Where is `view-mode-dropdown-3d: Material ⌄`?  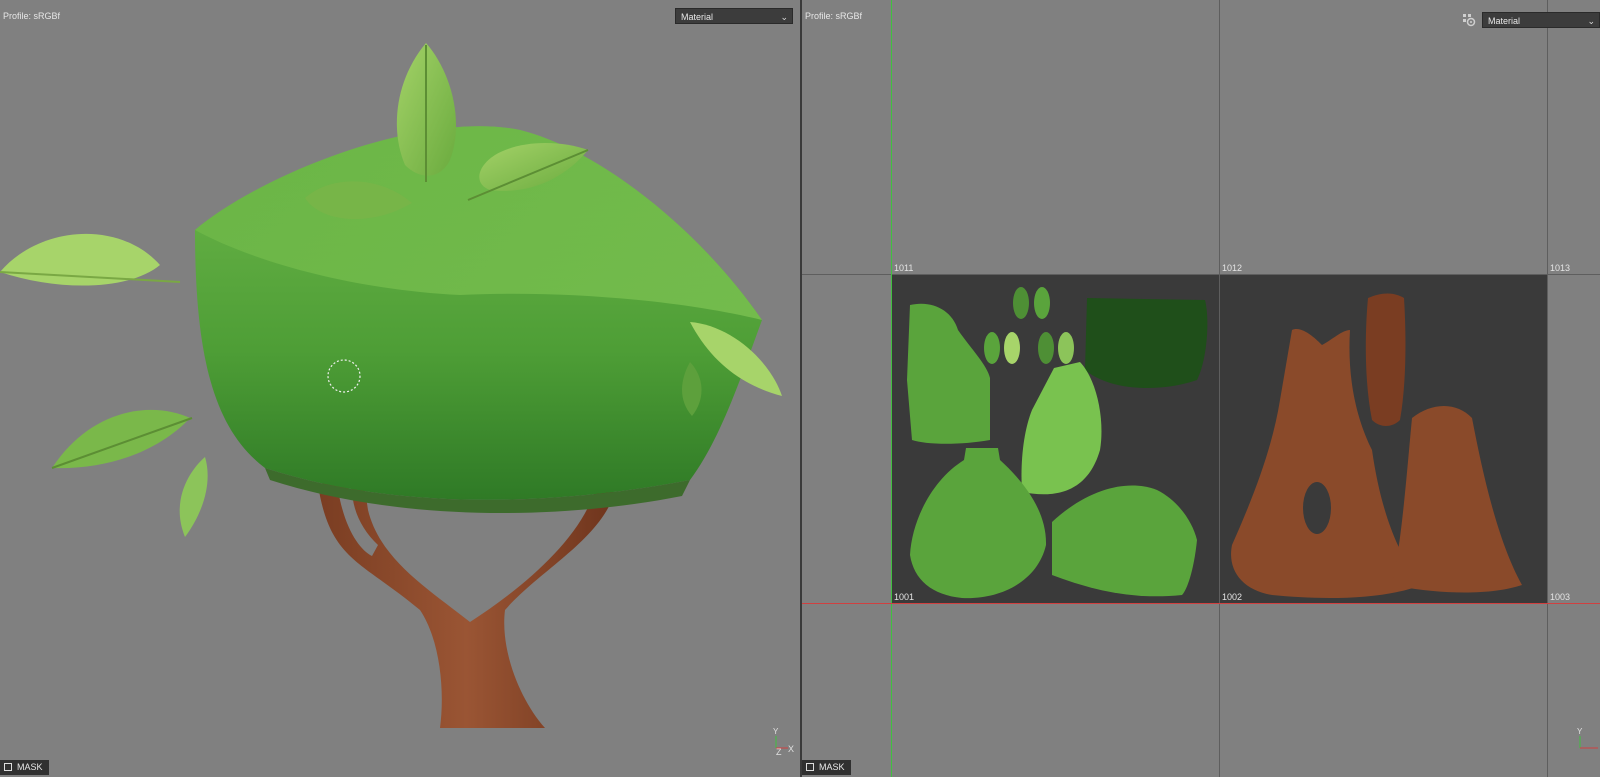
view-mode-dropdown-3d: Material ⌄ is located at coordinates (734, 16).